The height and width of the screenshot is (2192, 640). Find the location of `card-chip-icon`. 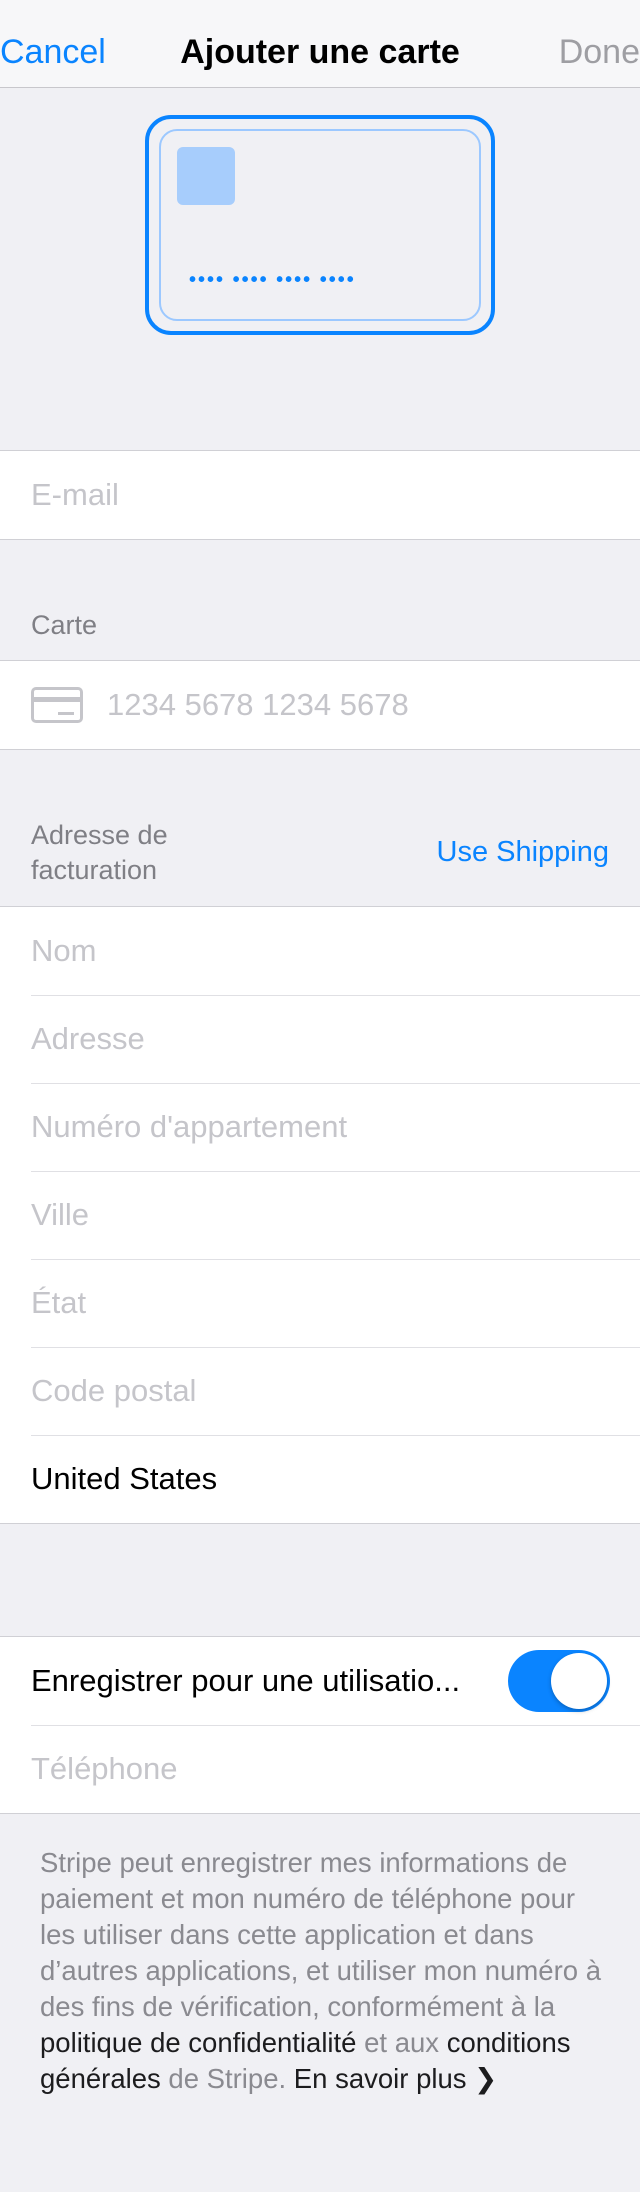

card-chip-icon is located at coordinates (206, 176).